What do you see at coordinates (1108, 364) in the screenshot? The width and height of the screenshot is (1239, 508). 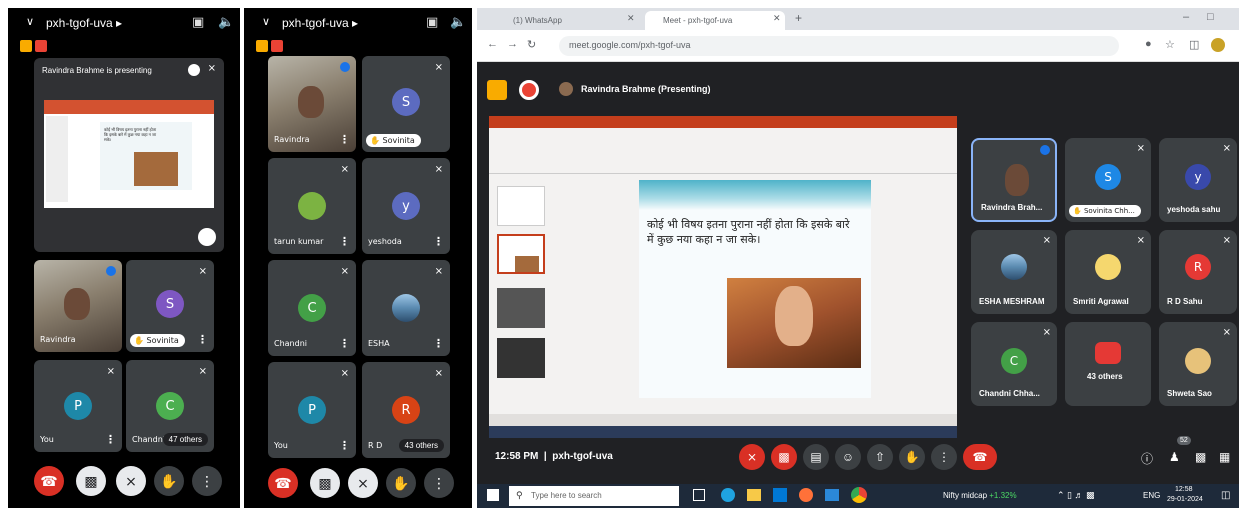 I see `others-tile: 43 others` at bounding box center [1108, 364].